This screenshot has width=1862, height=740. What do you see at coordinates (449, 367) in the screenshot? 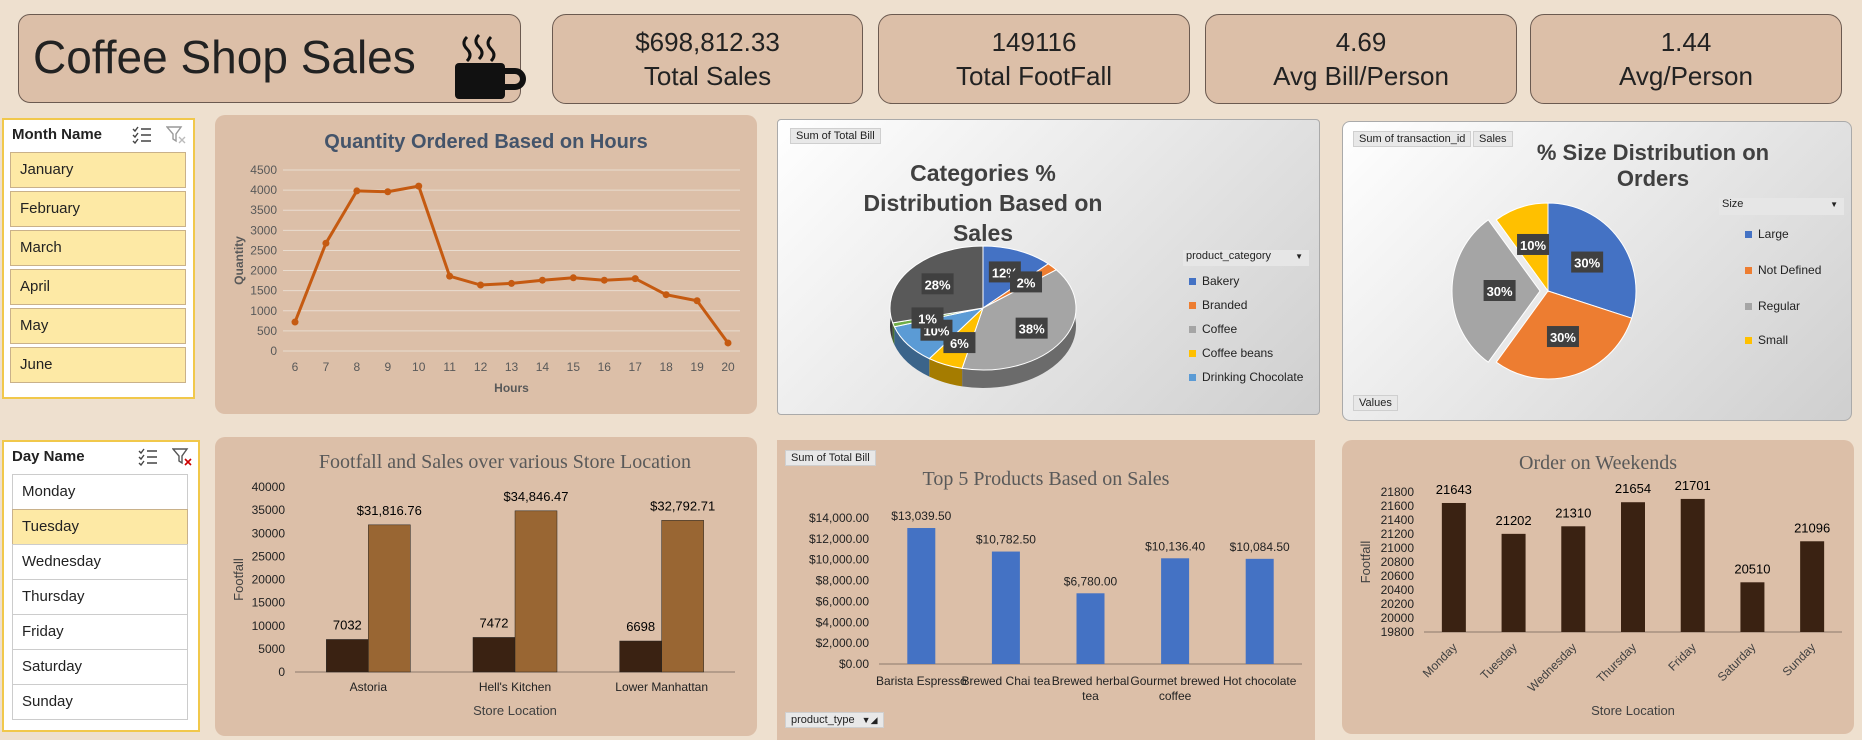
I see `x-tick-label: 11` at bounding box center [449, 367].